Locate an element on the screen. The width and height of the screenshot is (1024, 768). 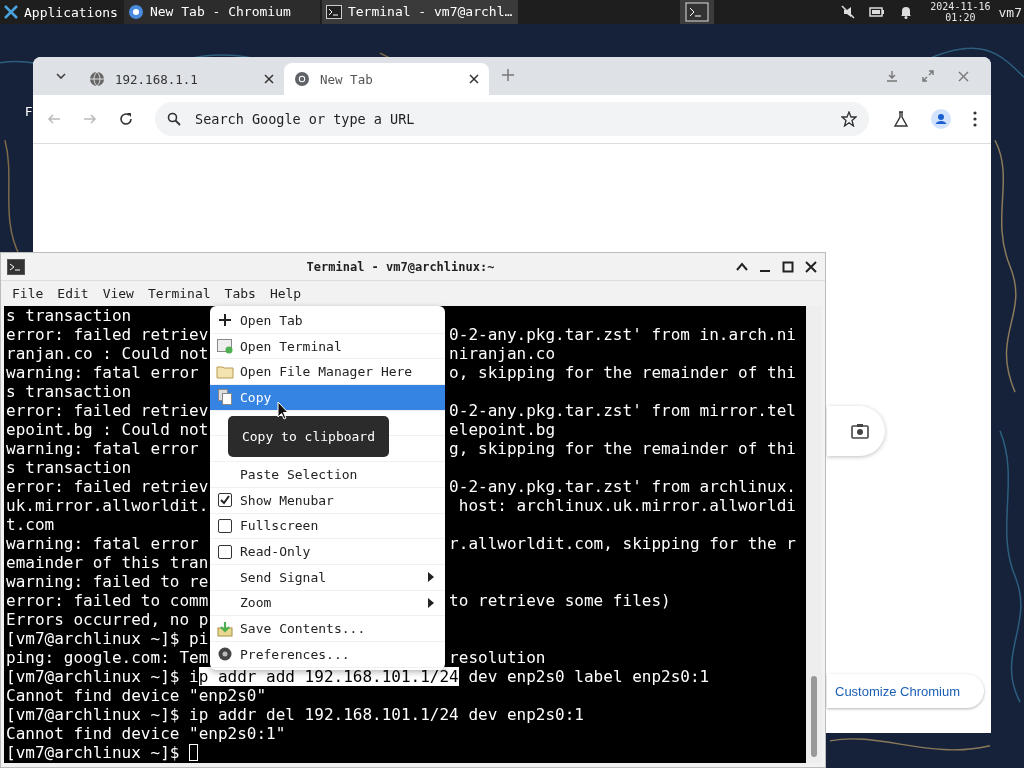
terminal-add-icon is located at coordinates (225, 346).